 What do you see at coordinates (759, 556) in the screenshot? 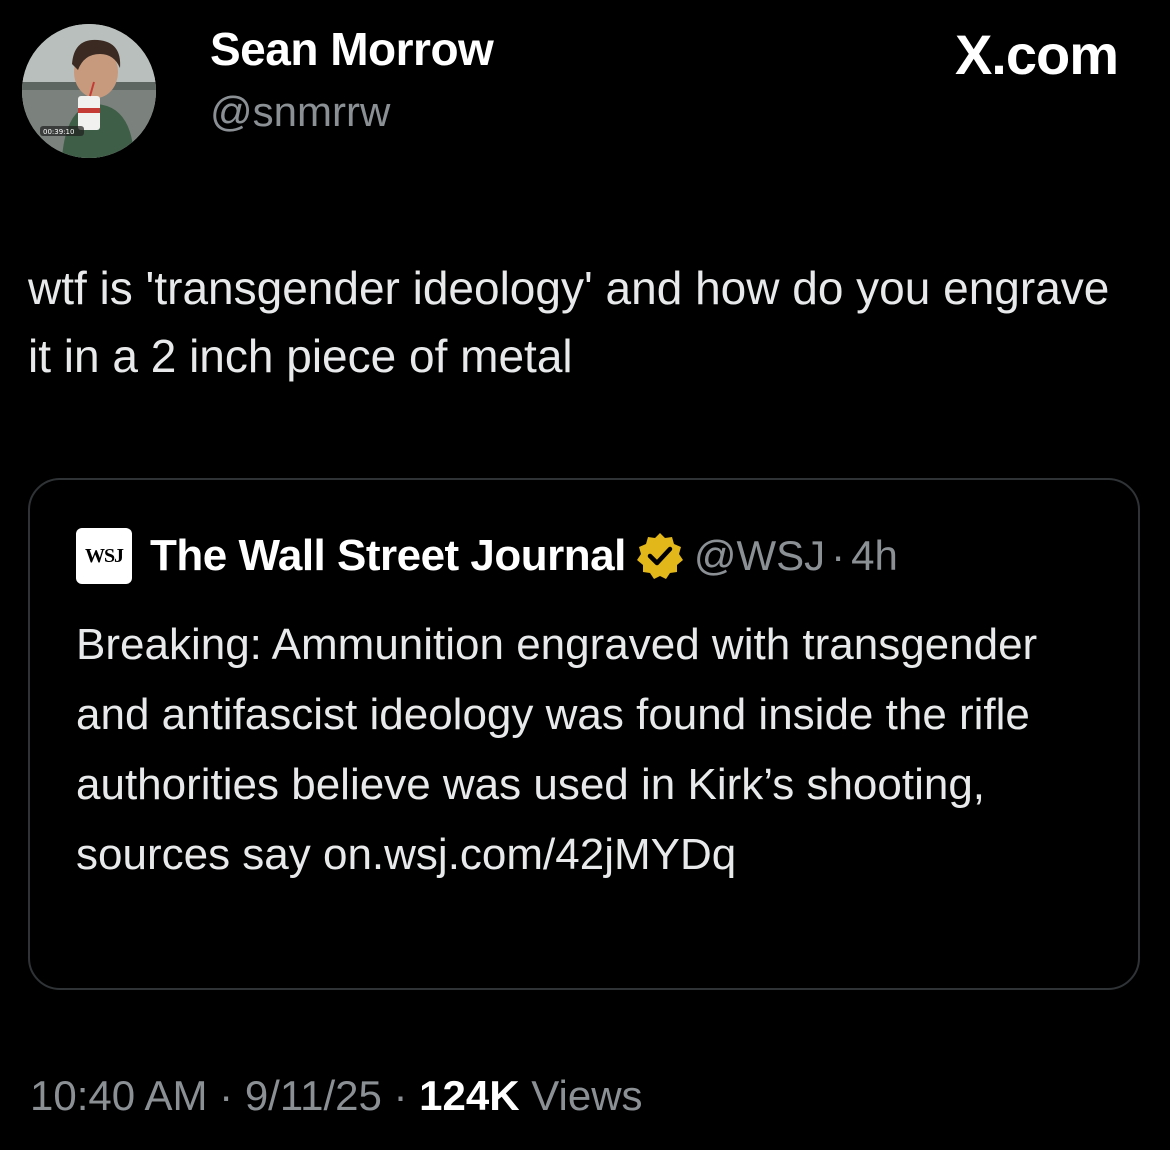
I see `quoted-author-handle: @WSJ` at bounding box center [759, 556].